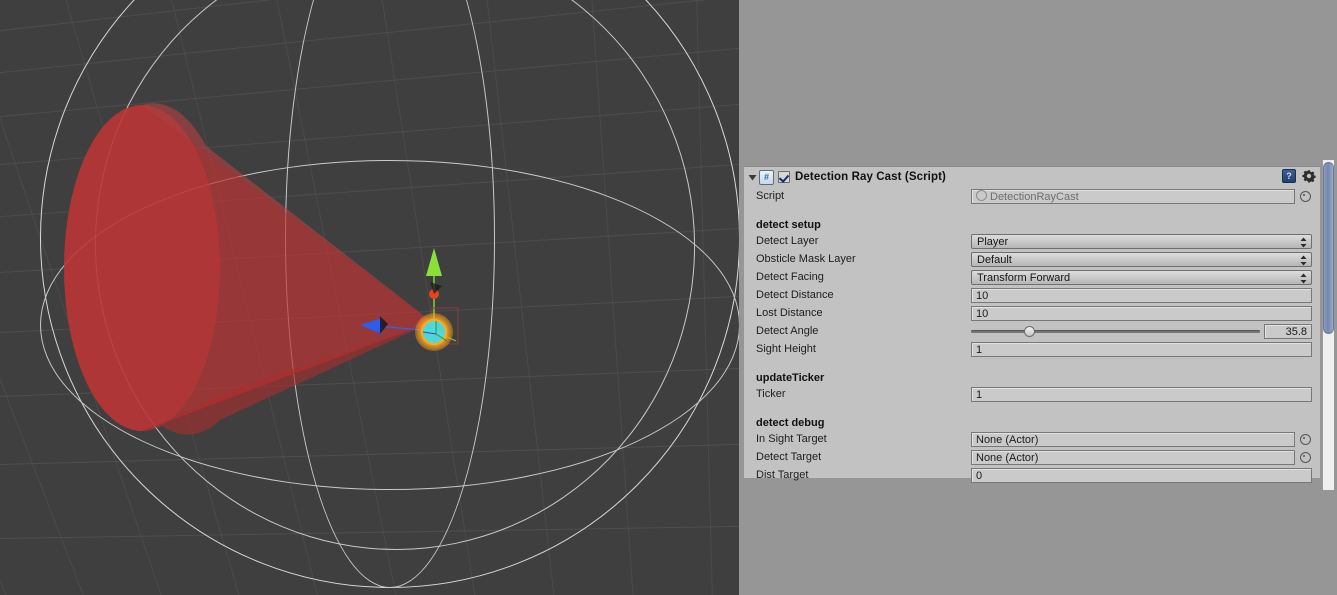 The width and height of the screenshot is (1337, 595). What do you see at coordinates (1024, 277) in the screenshot?
I see `popup-value: Transform Forward` at bounding box center [1024, 277].